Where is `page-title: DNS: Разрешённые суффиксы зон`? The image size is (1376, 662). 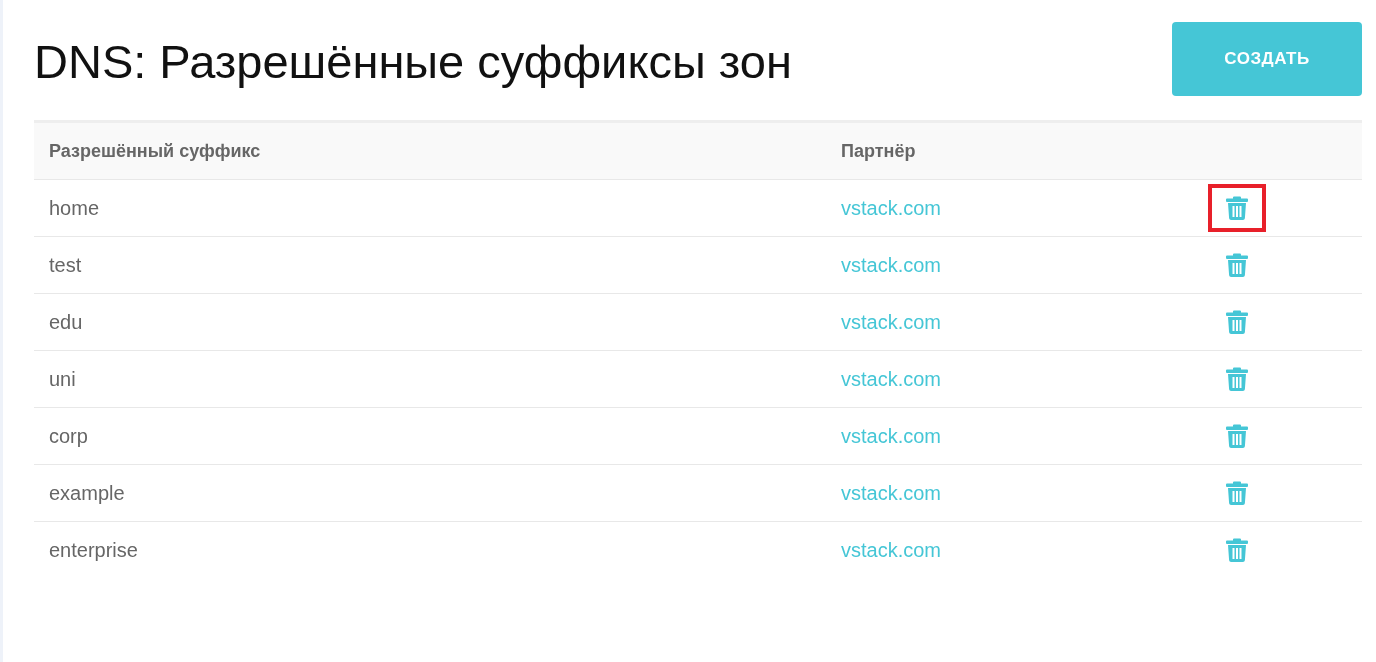 page-title: DNS: Разрешённые суффиксы зон is located at coordinates (413, 62).